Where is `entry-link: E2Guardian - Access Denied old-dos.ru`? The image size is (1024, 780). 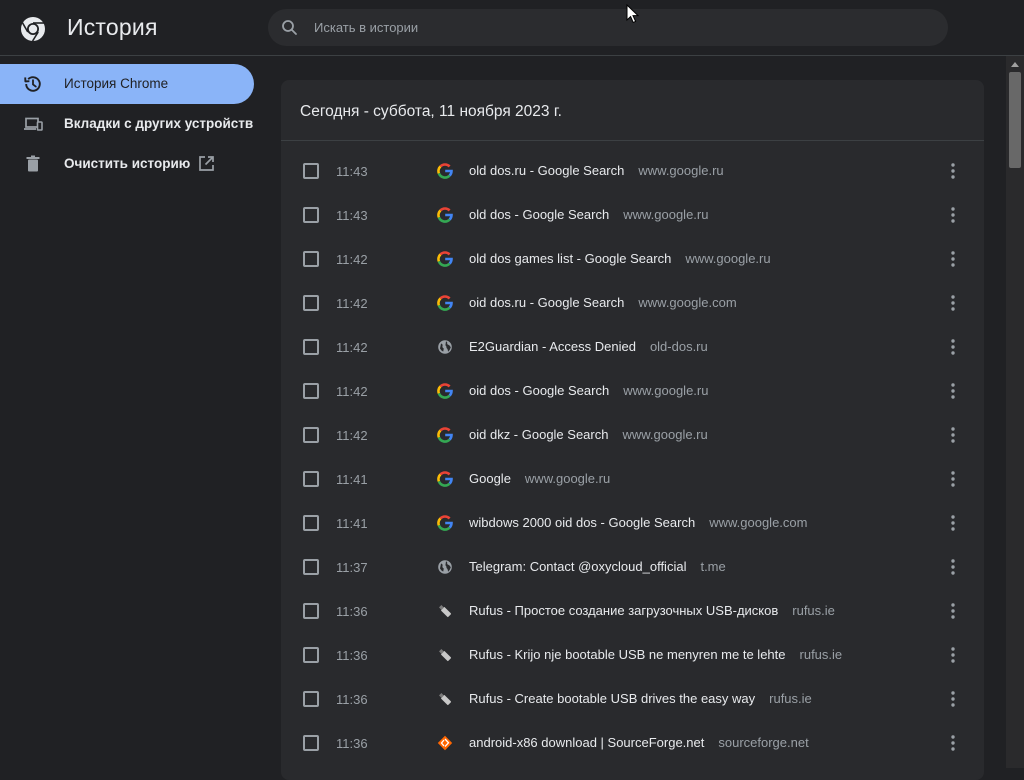
entry-link: E2Guardian - Access Denied old-dos.ru is located at coordinates (588, 346).